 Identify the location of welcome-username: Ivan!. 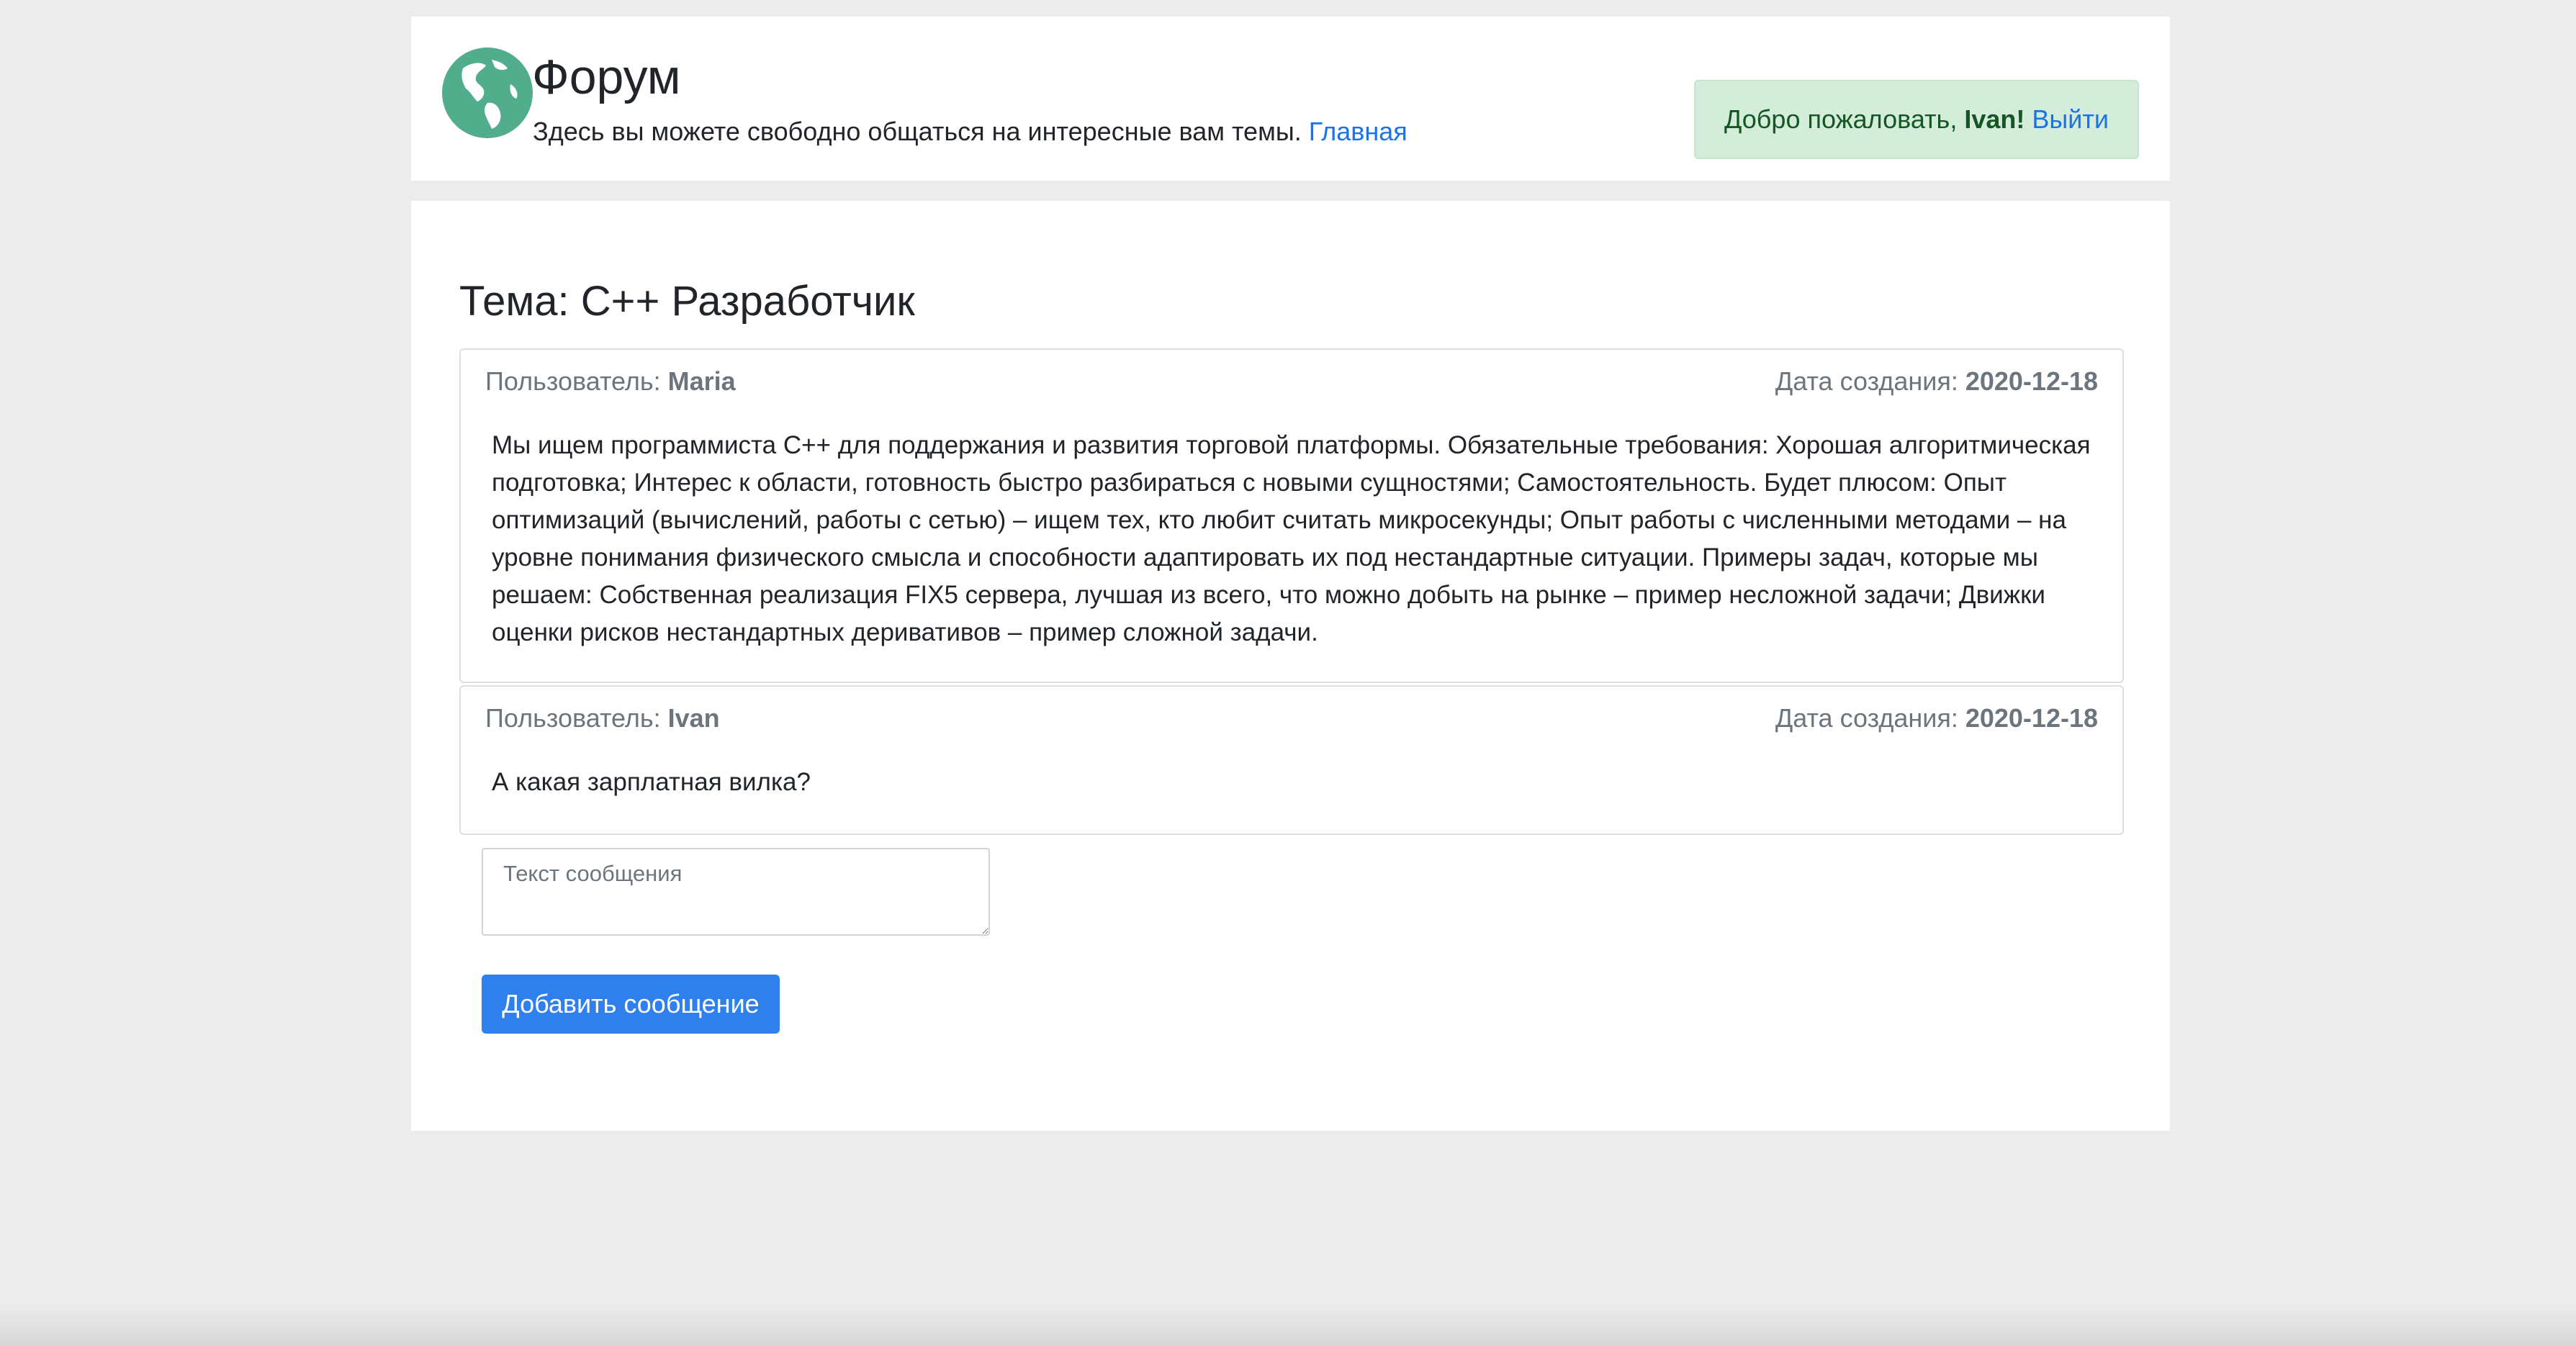
(1994, 119).